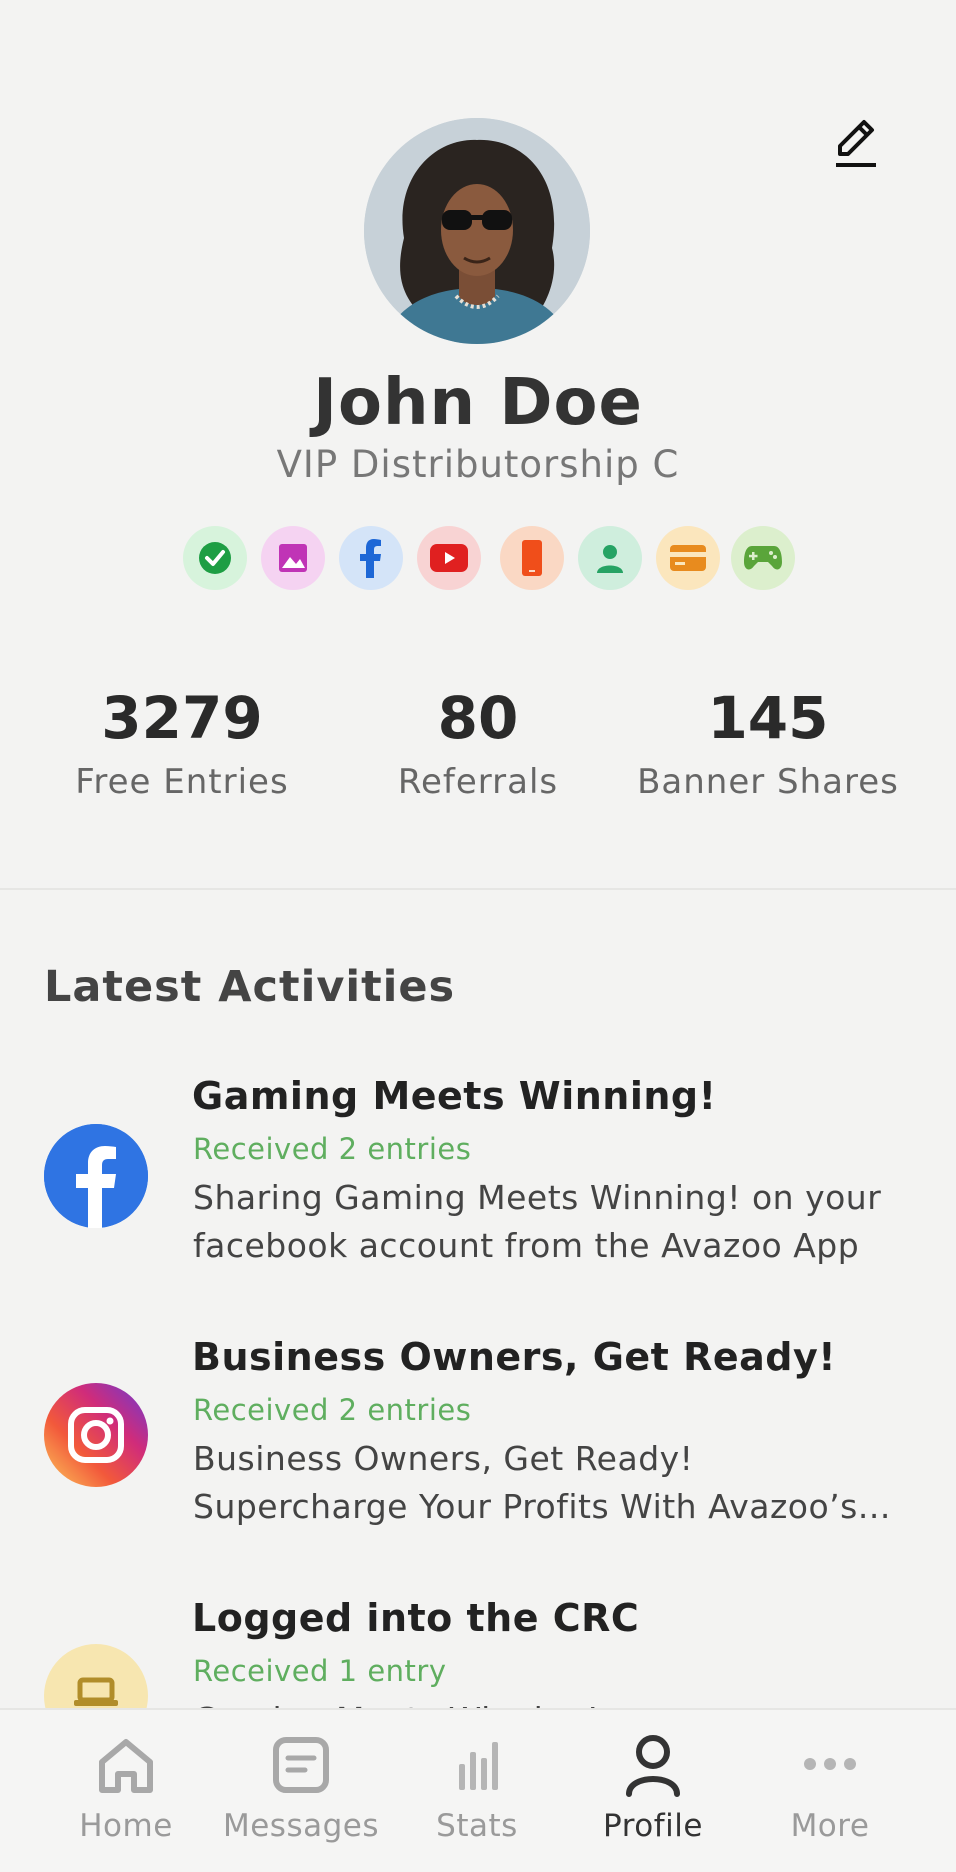  I want to click on activity-received: Received 1 entry, so click(320, 1671).